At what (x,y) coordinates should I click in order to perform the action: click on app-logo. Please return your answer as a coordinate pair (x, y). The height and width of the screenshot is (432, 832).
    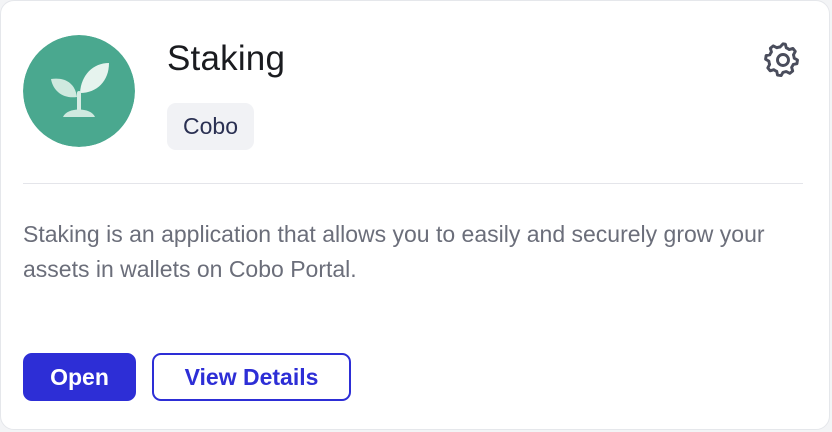
    Looking at the image, I should click on (79, 91).